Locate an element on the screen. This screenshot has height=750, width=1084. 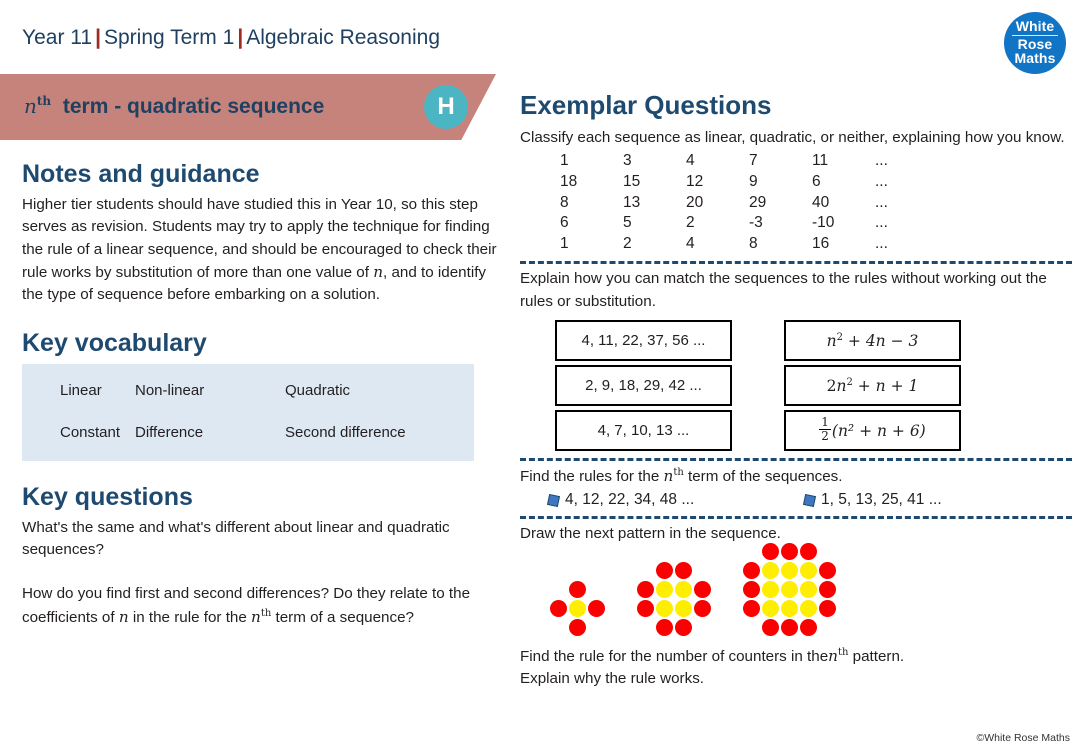
tier-badge-label: H is located at coordinates (446, 106).